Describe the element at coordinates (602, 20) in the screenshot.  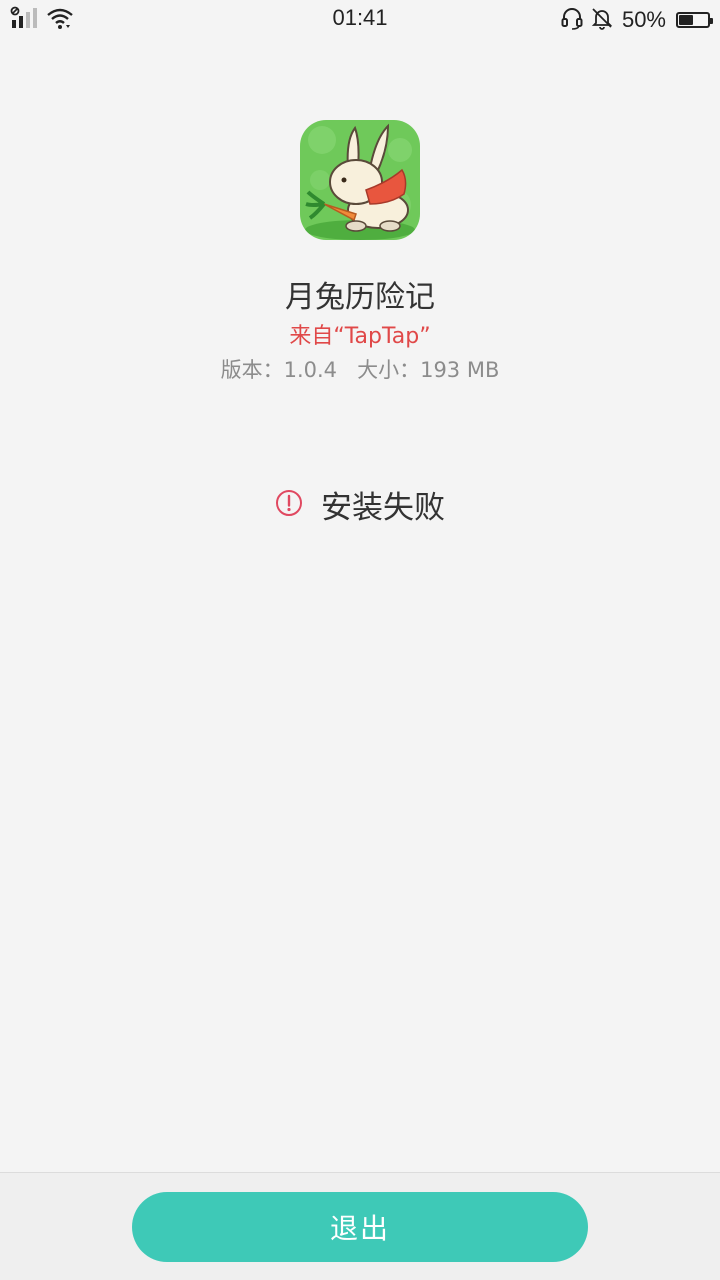
I see `mute-bell-icon` at that location.